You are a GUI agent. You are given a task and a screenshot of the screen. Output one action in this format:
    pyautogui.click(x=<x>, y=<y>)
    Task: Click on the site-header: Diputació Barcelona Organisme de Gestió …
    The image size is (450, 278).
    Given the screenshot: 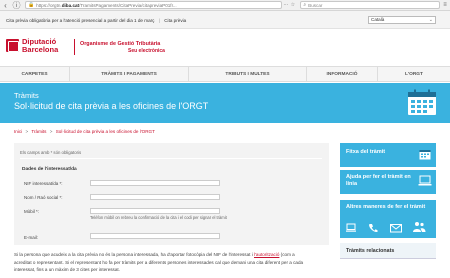 What is the action you would take?
    pyautogui.click(x=225, y=48)
    